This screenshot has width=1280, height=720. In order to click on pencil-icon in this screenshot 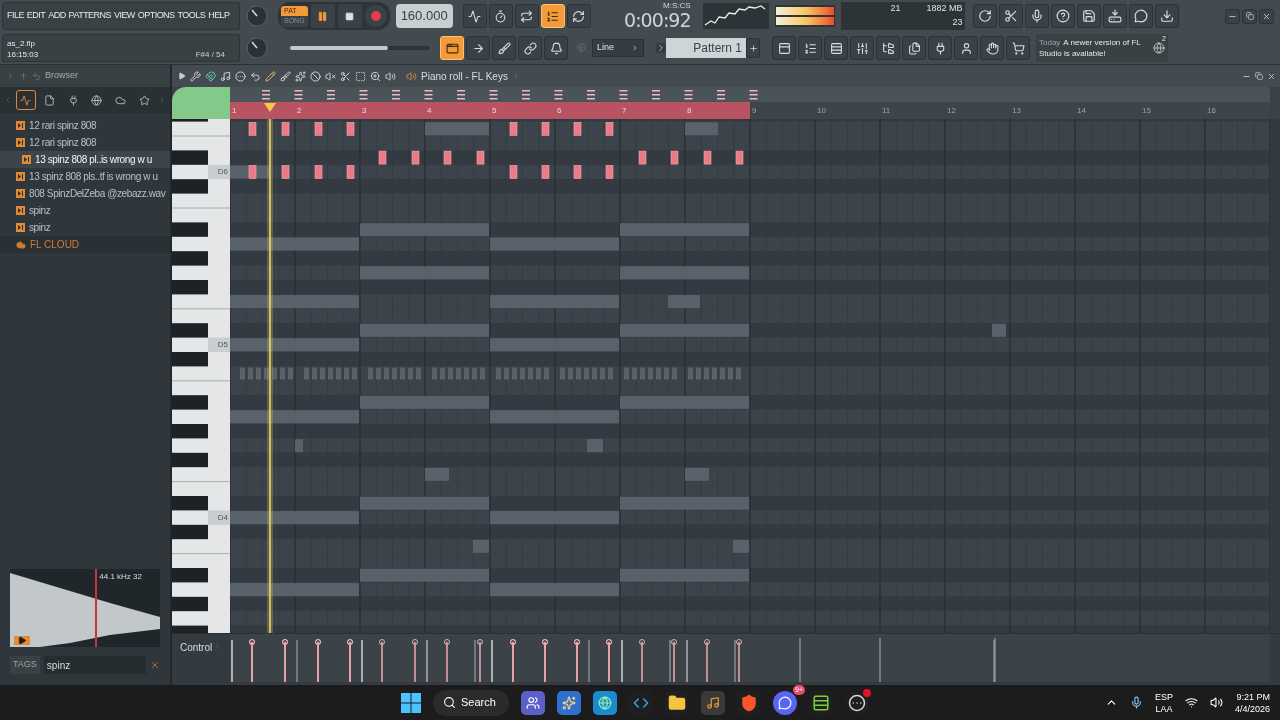, I will do `click(270, 76)`.